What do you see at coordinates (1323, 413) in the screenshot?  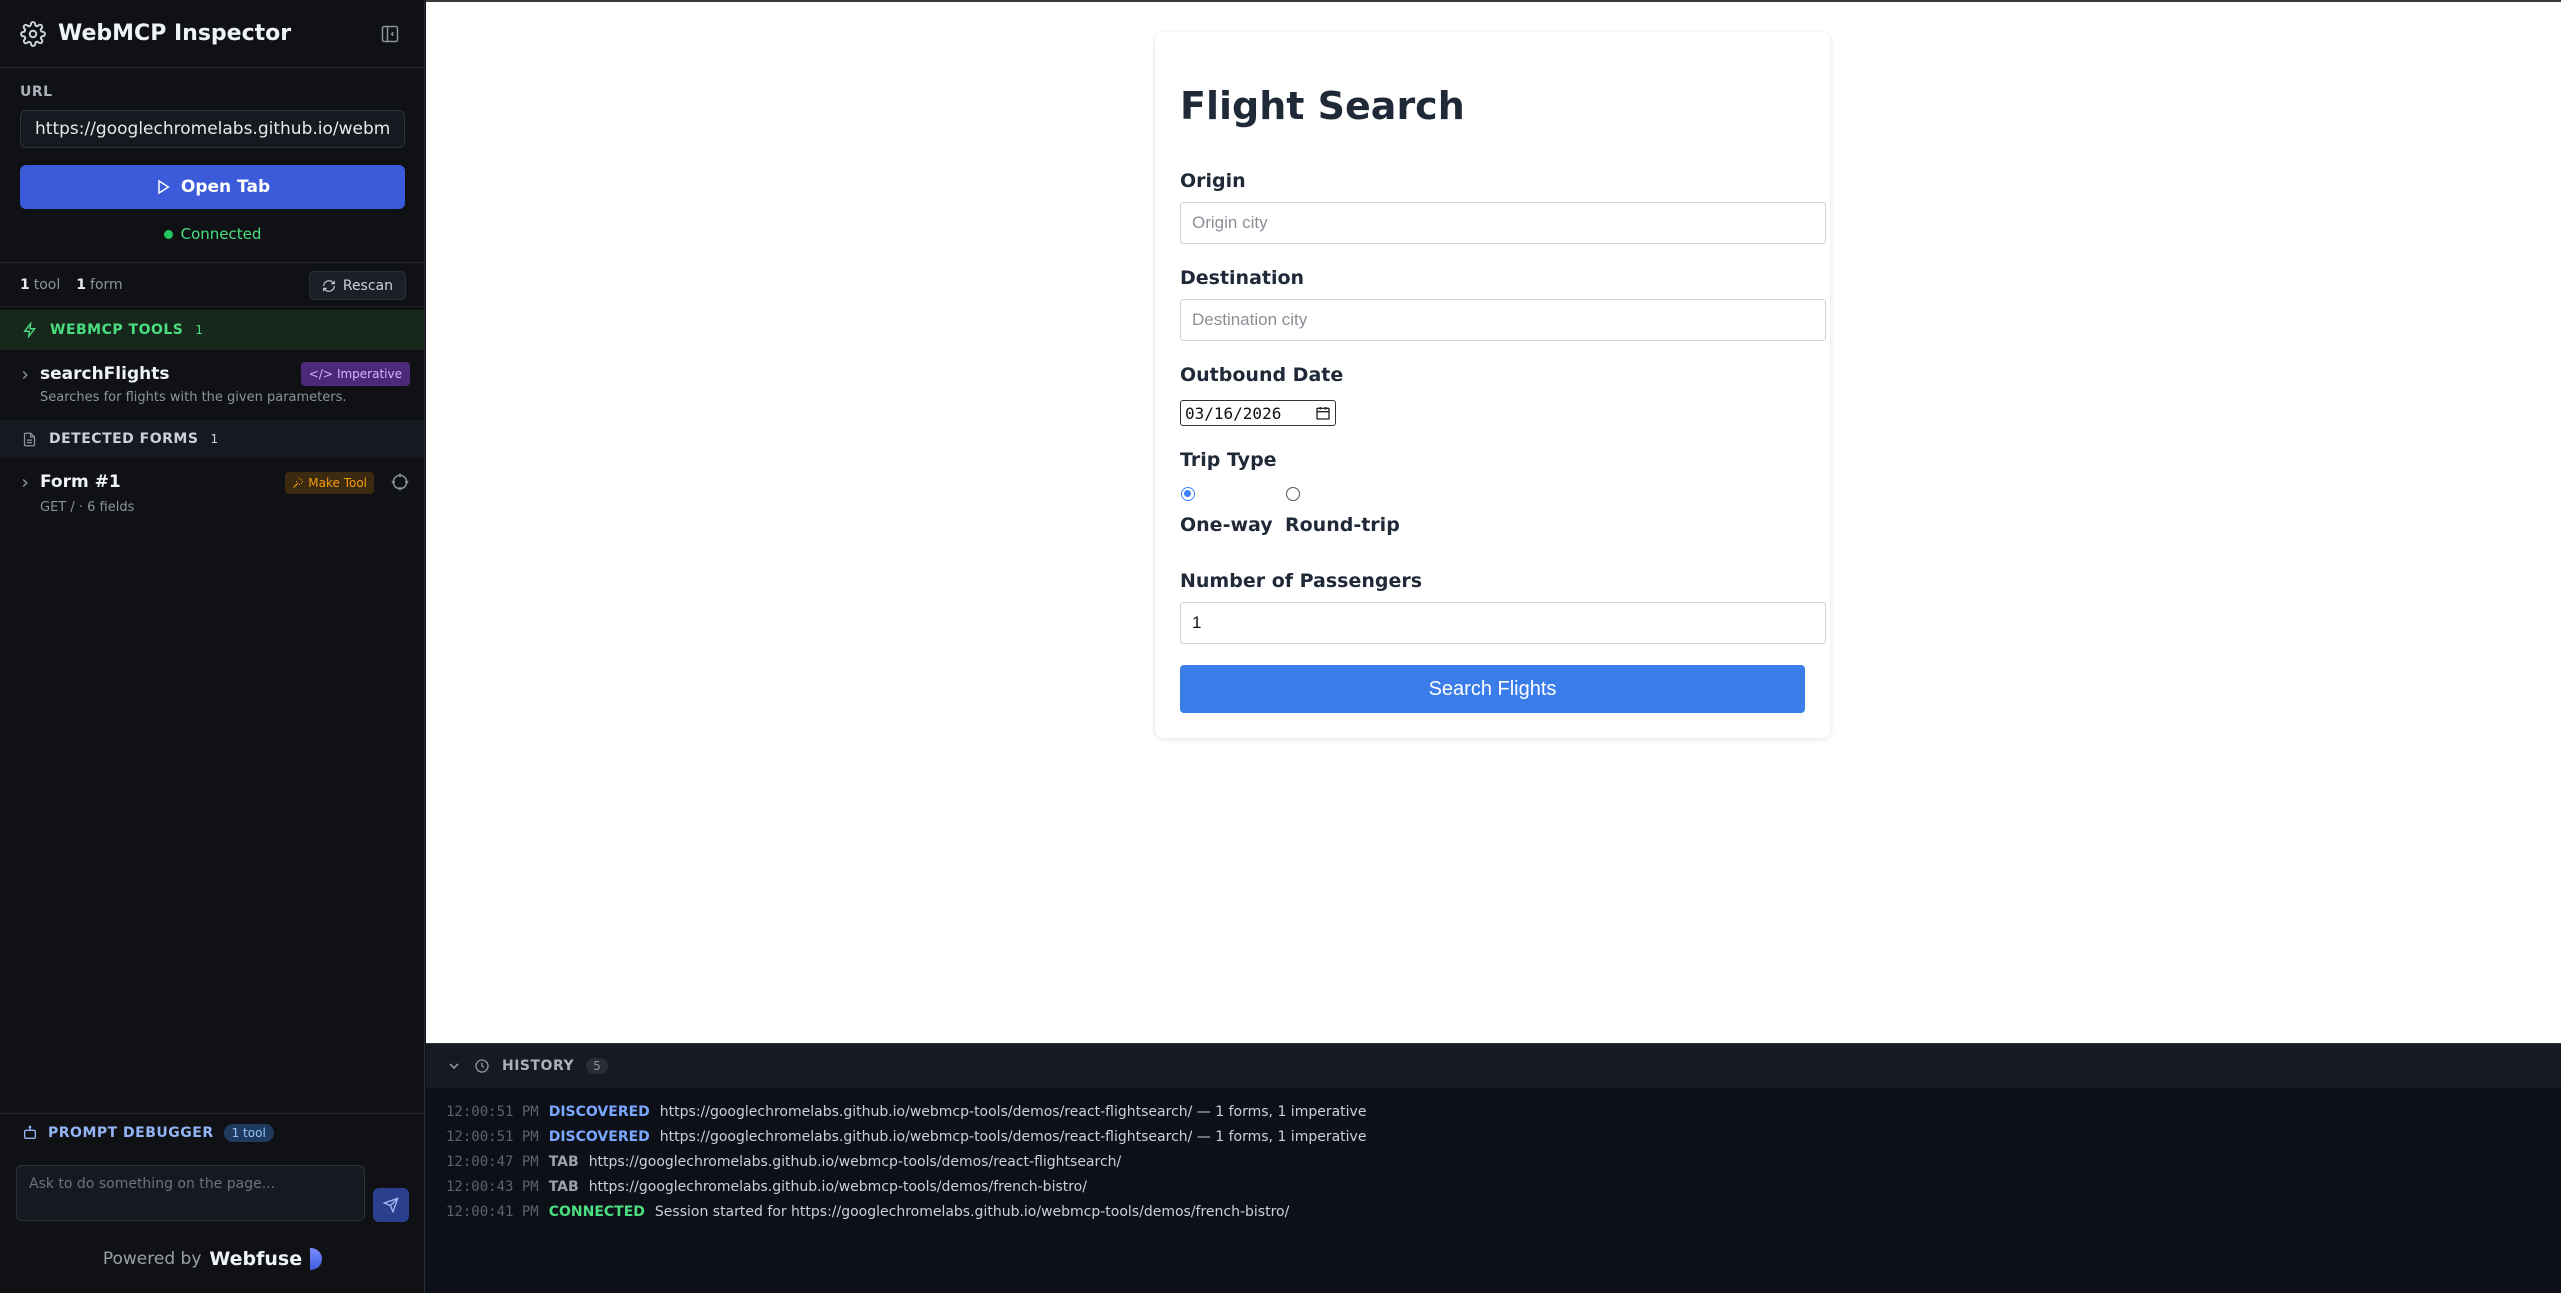 I see `calendar-icon` at bounding box center [1323, 413].